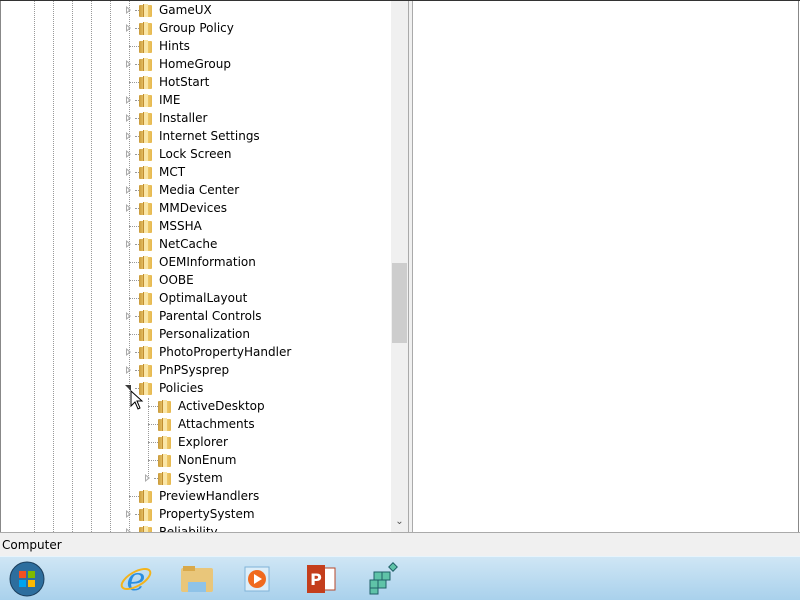  I want to click on tree-item-label: Media Center, so click(199, 190).